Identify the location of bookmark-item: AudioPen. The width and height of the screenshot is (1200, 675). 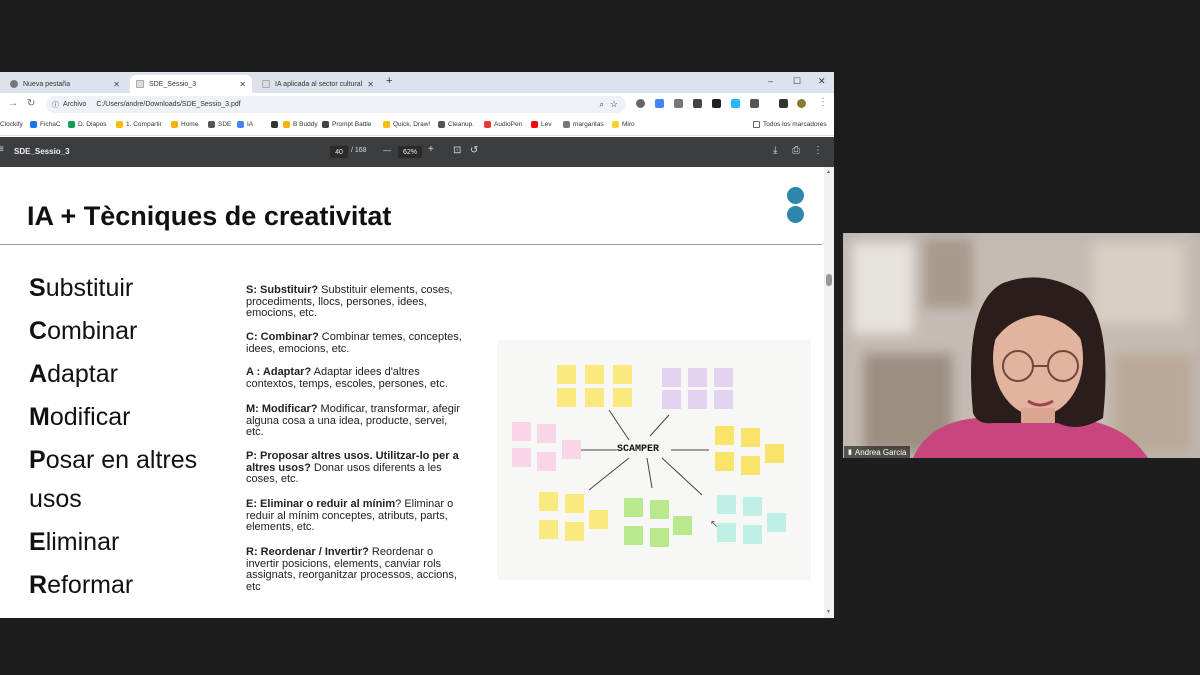
(503, 124).